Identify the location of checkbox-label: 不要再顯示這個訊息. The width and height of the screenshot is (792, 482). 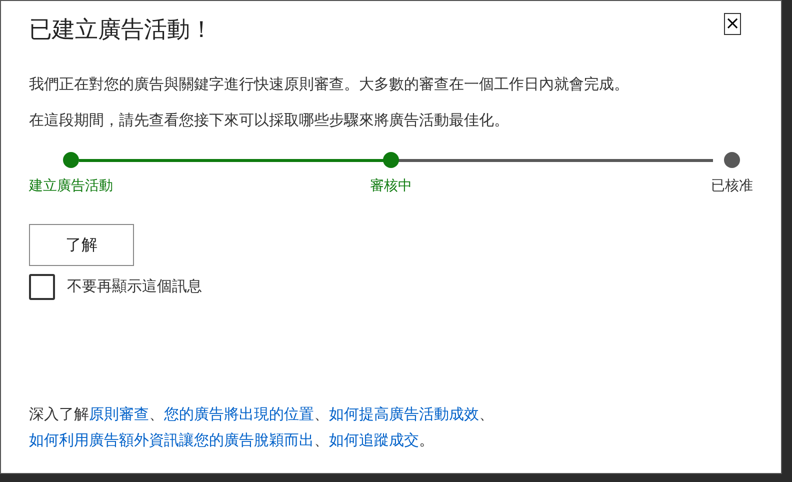
(134, 287).